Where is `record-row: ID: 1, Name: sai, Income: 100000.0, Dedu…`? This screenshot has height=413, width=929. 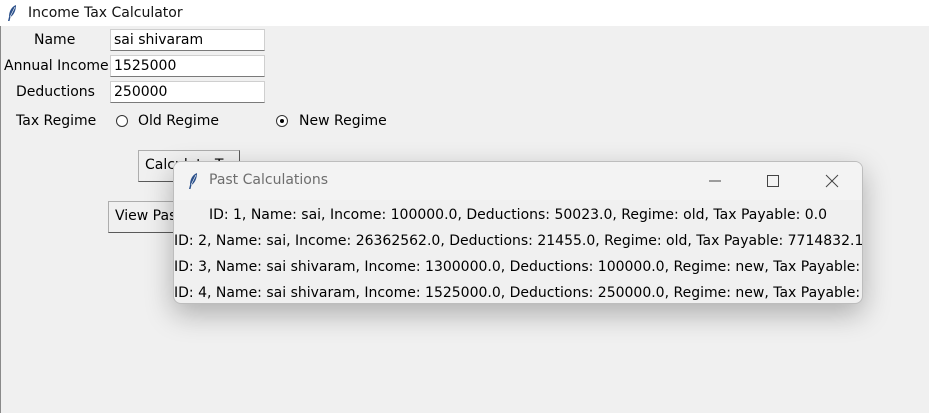 record-row: ID: 1, Name: sai, Income: 100000.0, Dedu… is located at coordinates (518, 215).